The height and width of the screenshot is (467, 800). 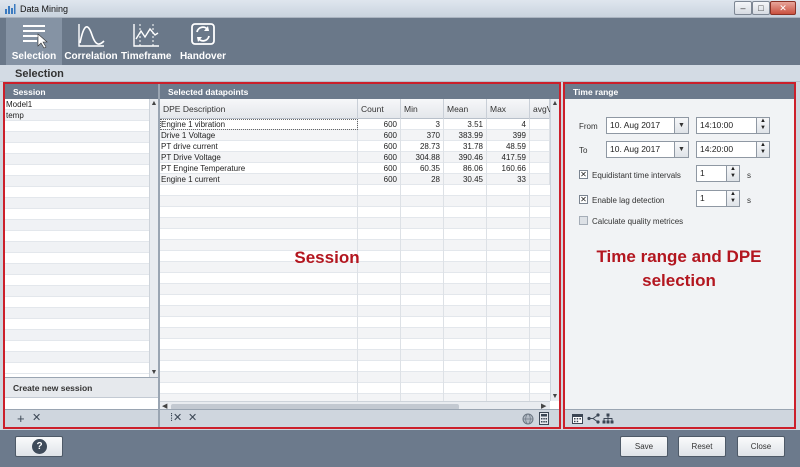 I want to click on branch-icon, so click(x=593, y=418).